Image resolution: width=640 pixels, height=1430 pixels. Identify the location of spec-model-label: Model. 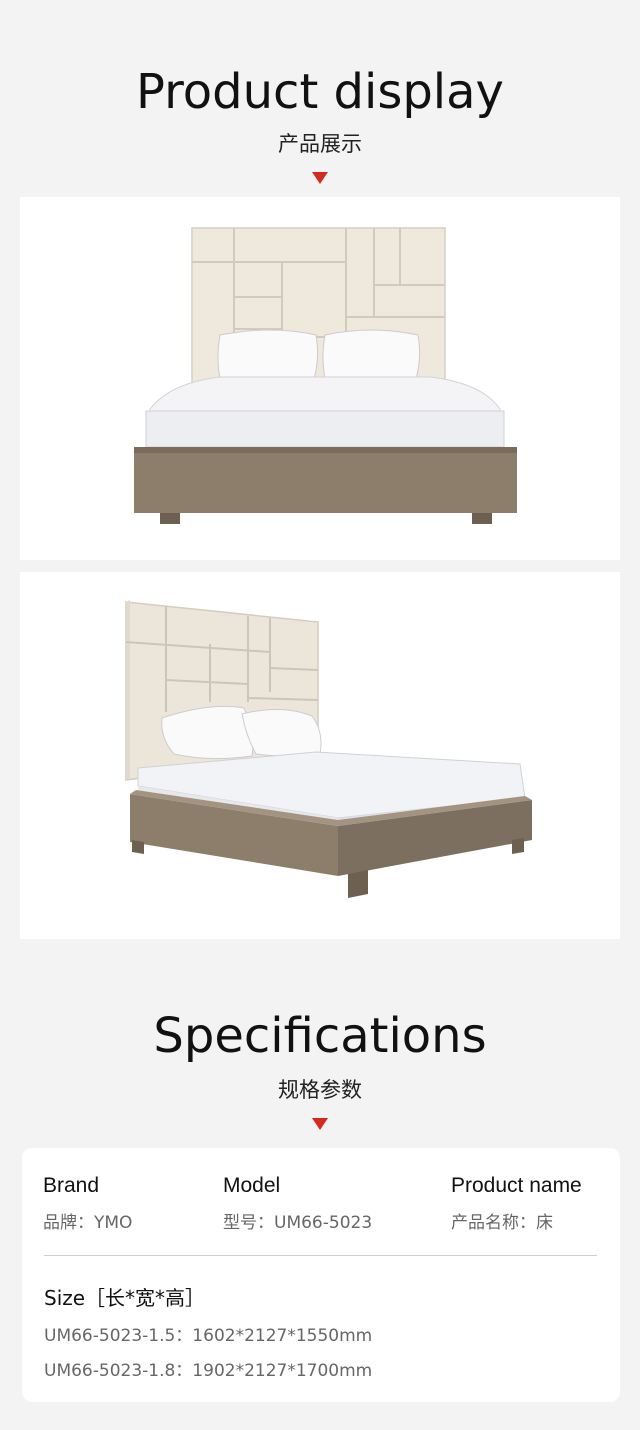
(252, 1185).